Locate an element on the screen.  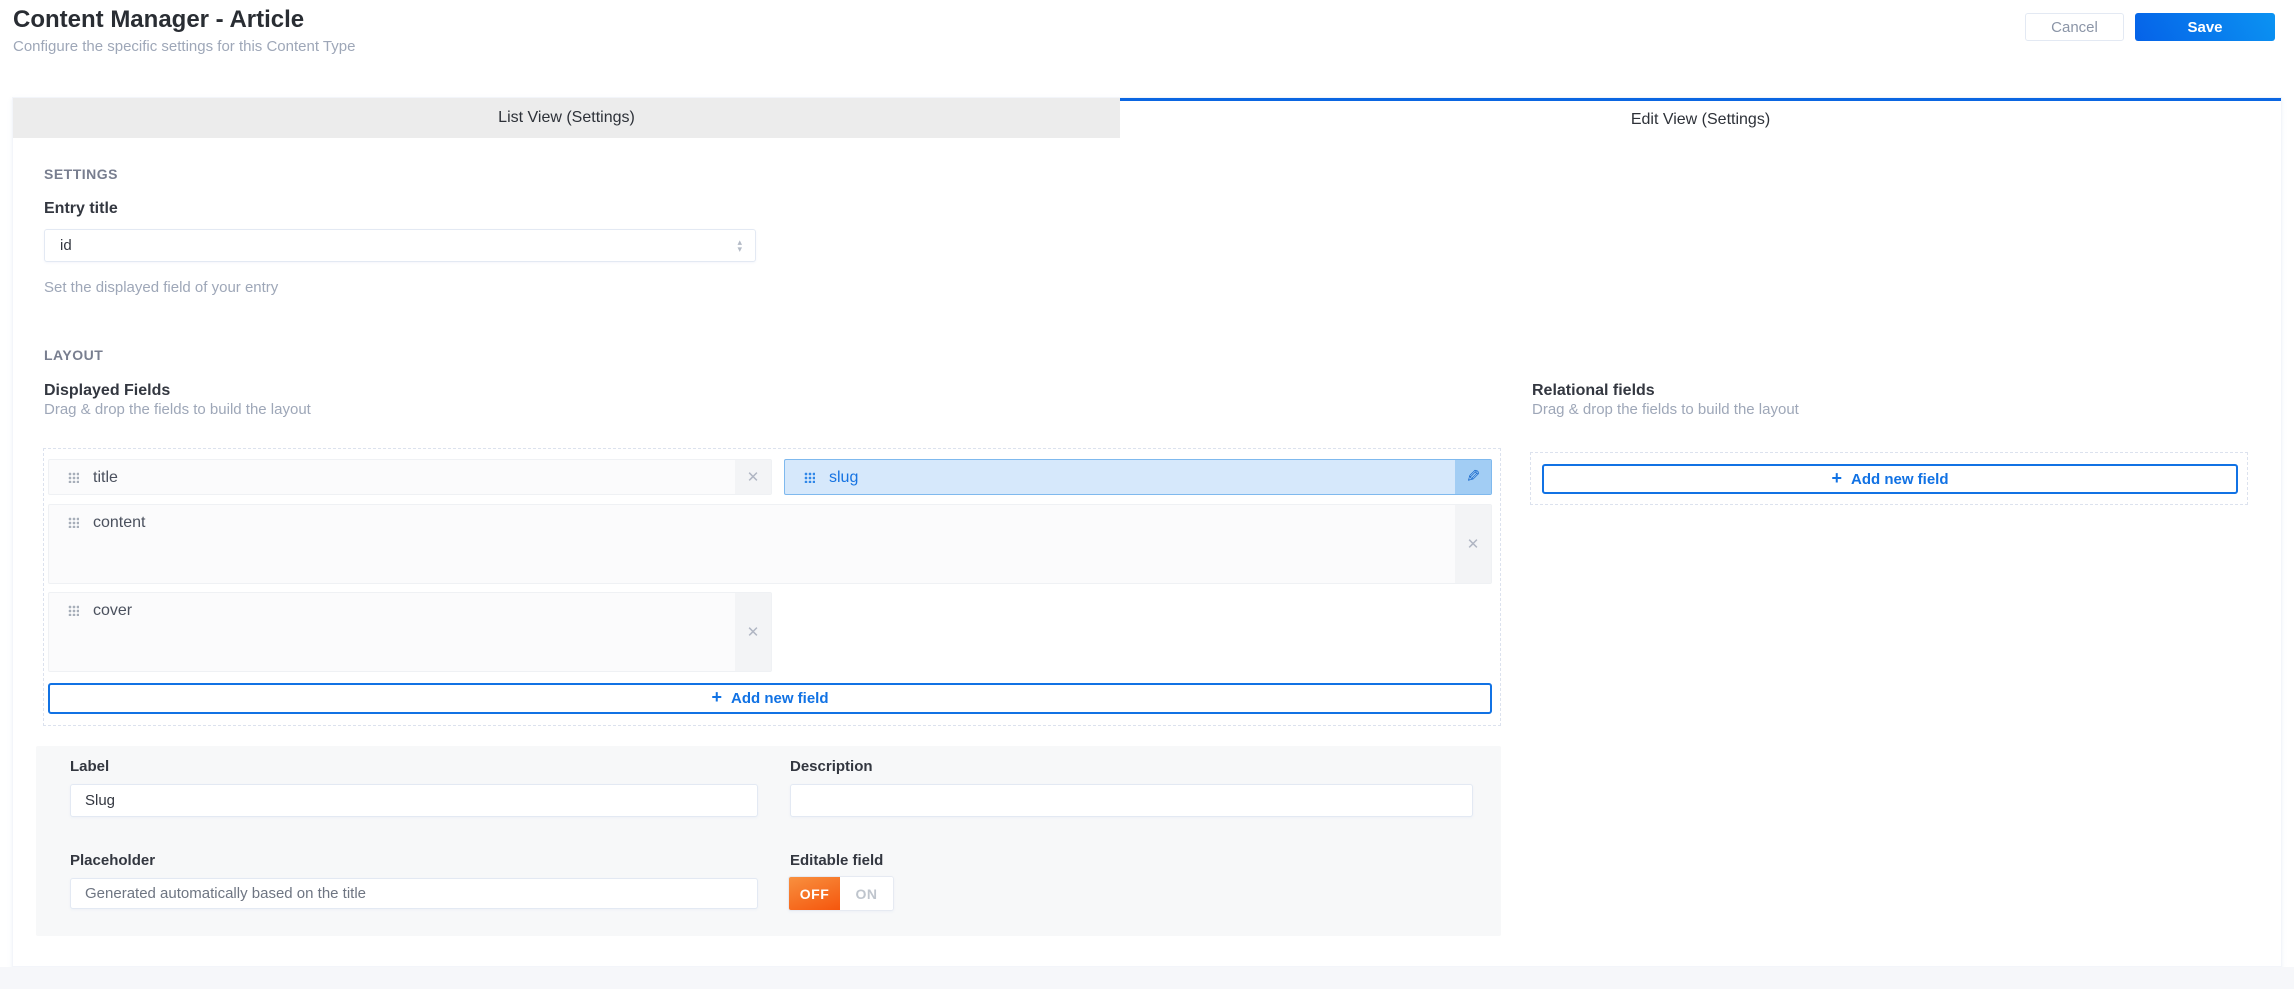
label-field-label: Label is located at coordinates (90, 766).